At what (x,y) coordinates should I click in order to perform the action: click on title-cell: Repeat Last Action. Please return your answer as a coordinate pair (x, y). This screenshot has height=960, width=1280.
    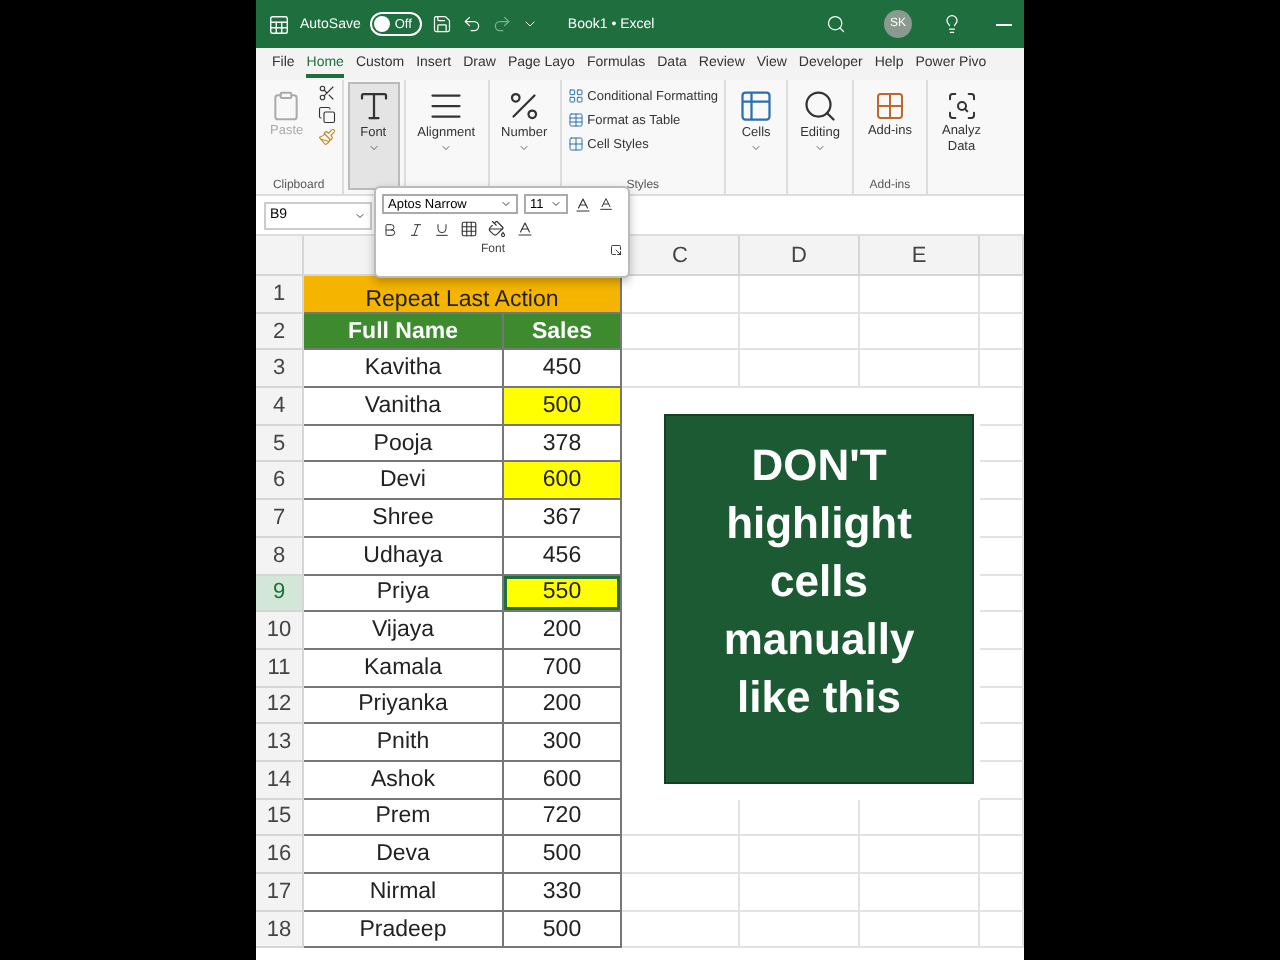
    Looking at the image, I should click on (463, 295).